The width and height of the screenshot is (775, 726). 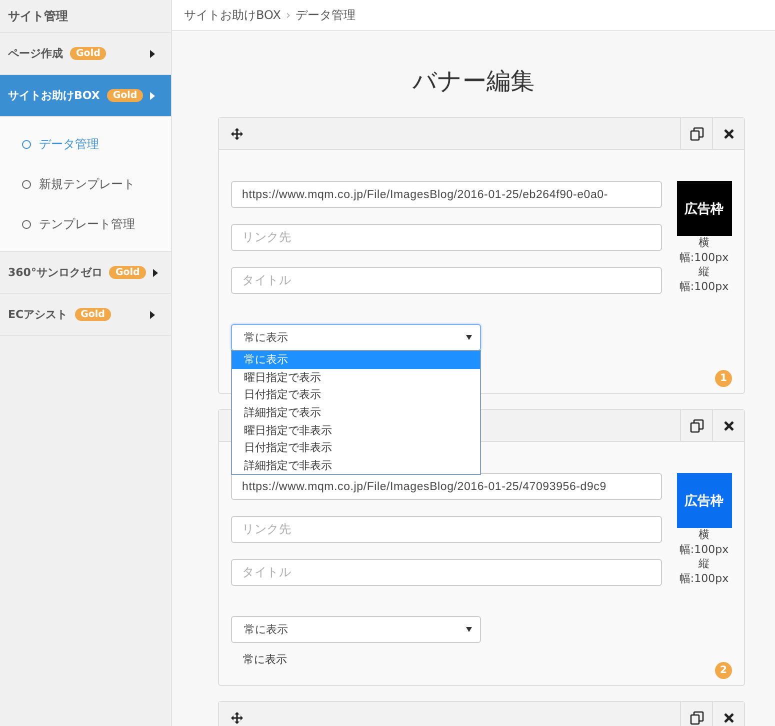 I want to click on dropdown-option: 詳細指定で表示, so click(x=356, y=413).